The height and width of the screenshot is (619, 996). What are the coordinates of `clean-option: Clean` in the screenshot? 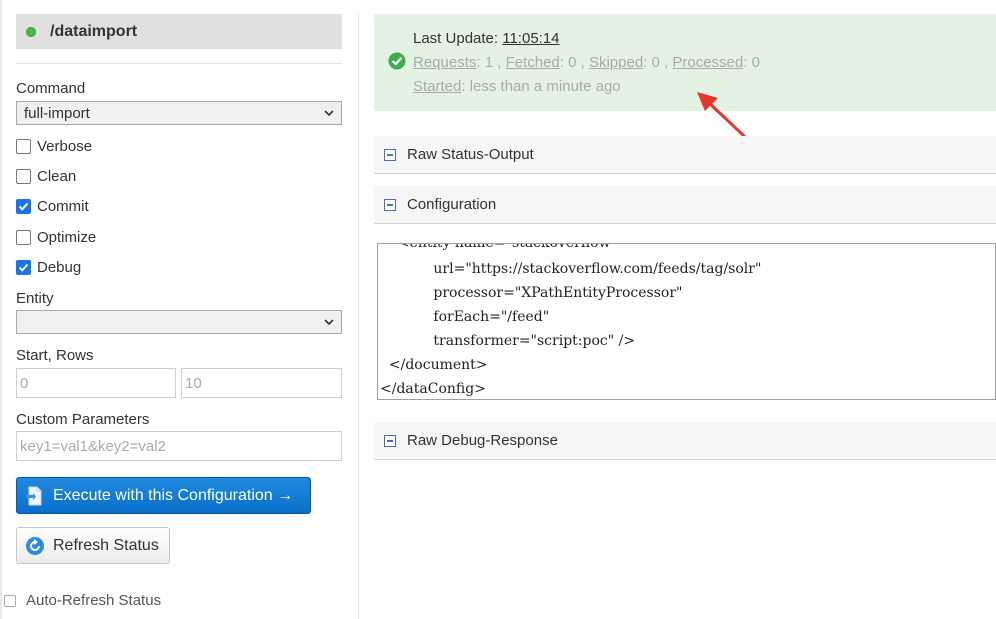 It's located at (46, 176).